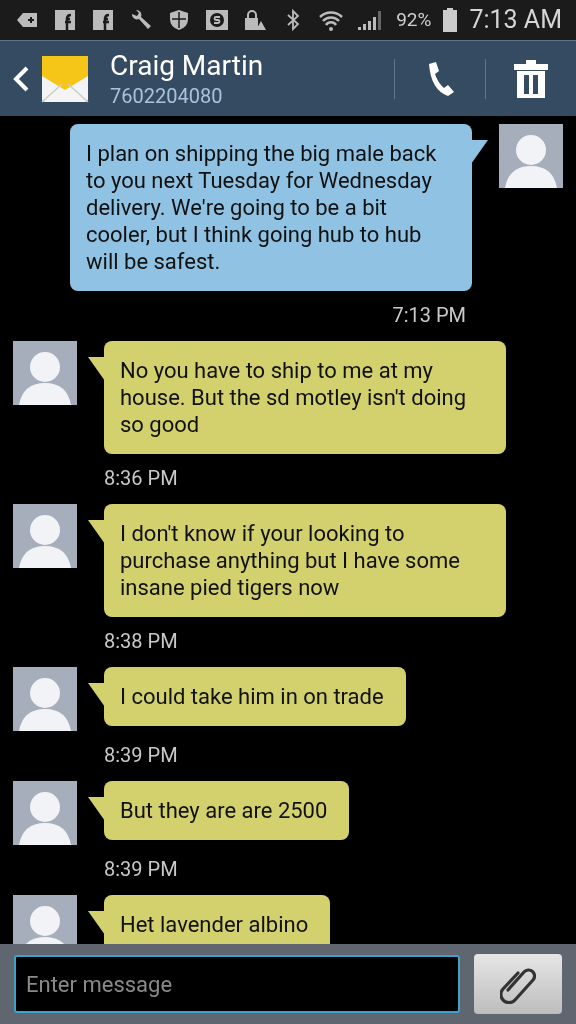 This screenshot has width=576, height=1024. What do you see at coordinates (237, 984) in the screenshot?
I see `message-input: Enter message` at bounding box center [237, 984].